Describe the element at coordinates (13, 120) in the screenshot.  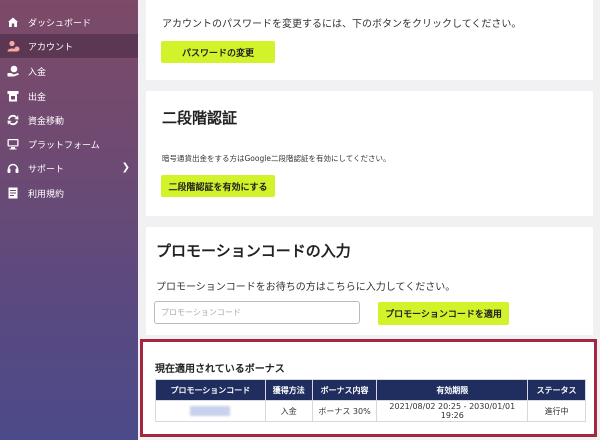
I see `transfer-icon` at that location.